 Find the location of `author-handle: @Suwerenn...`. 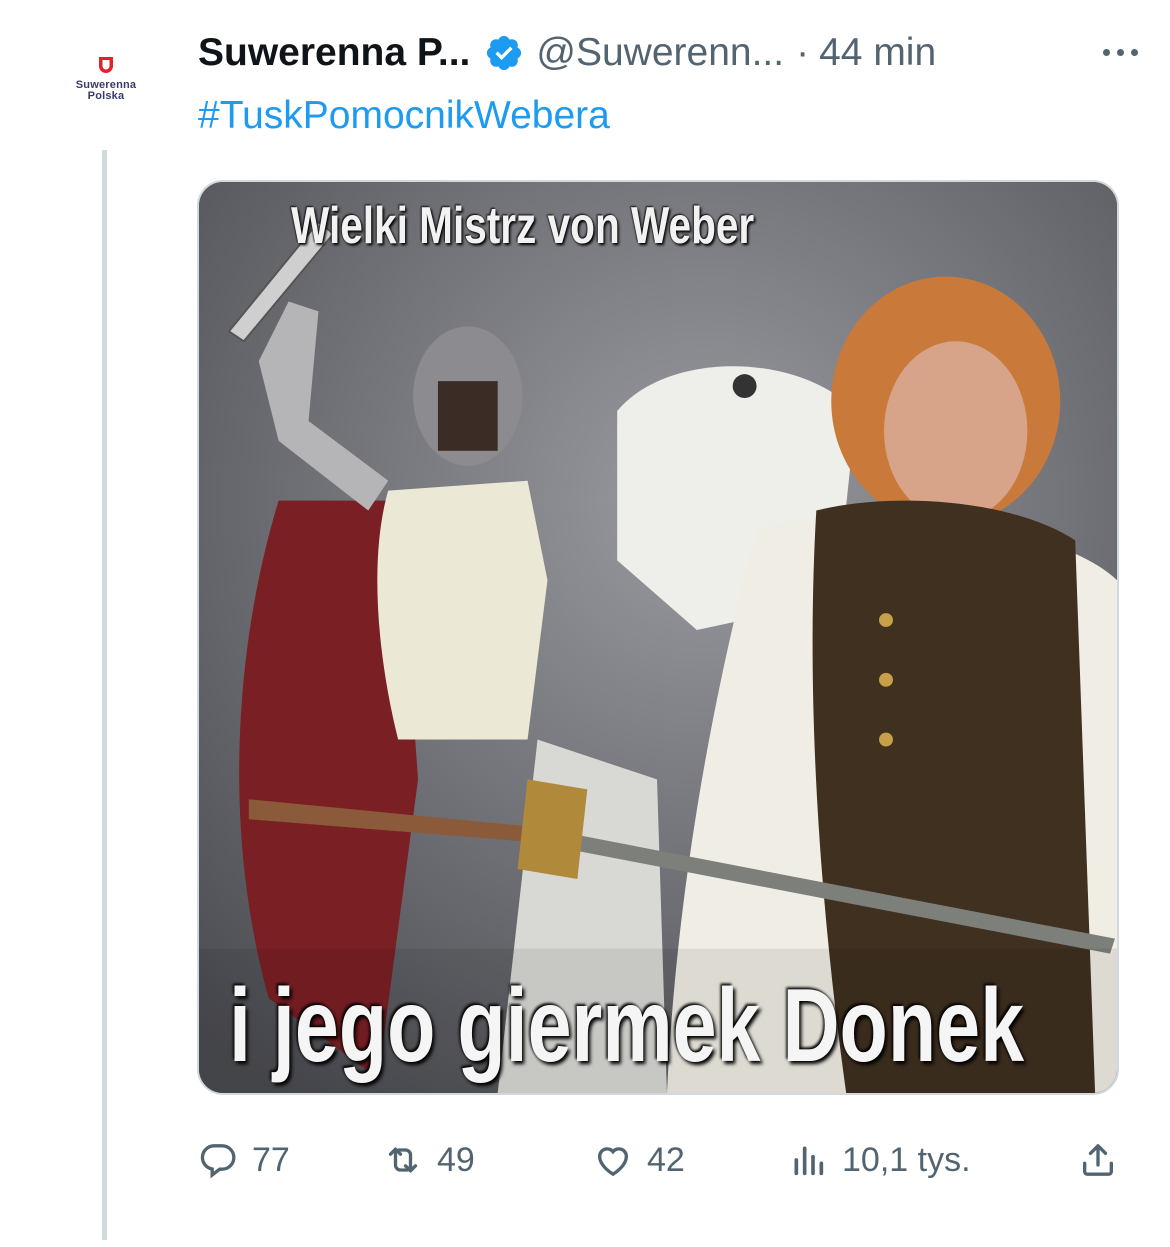

author-handle: @Suwerenn... is located at coordinates (660, 53).